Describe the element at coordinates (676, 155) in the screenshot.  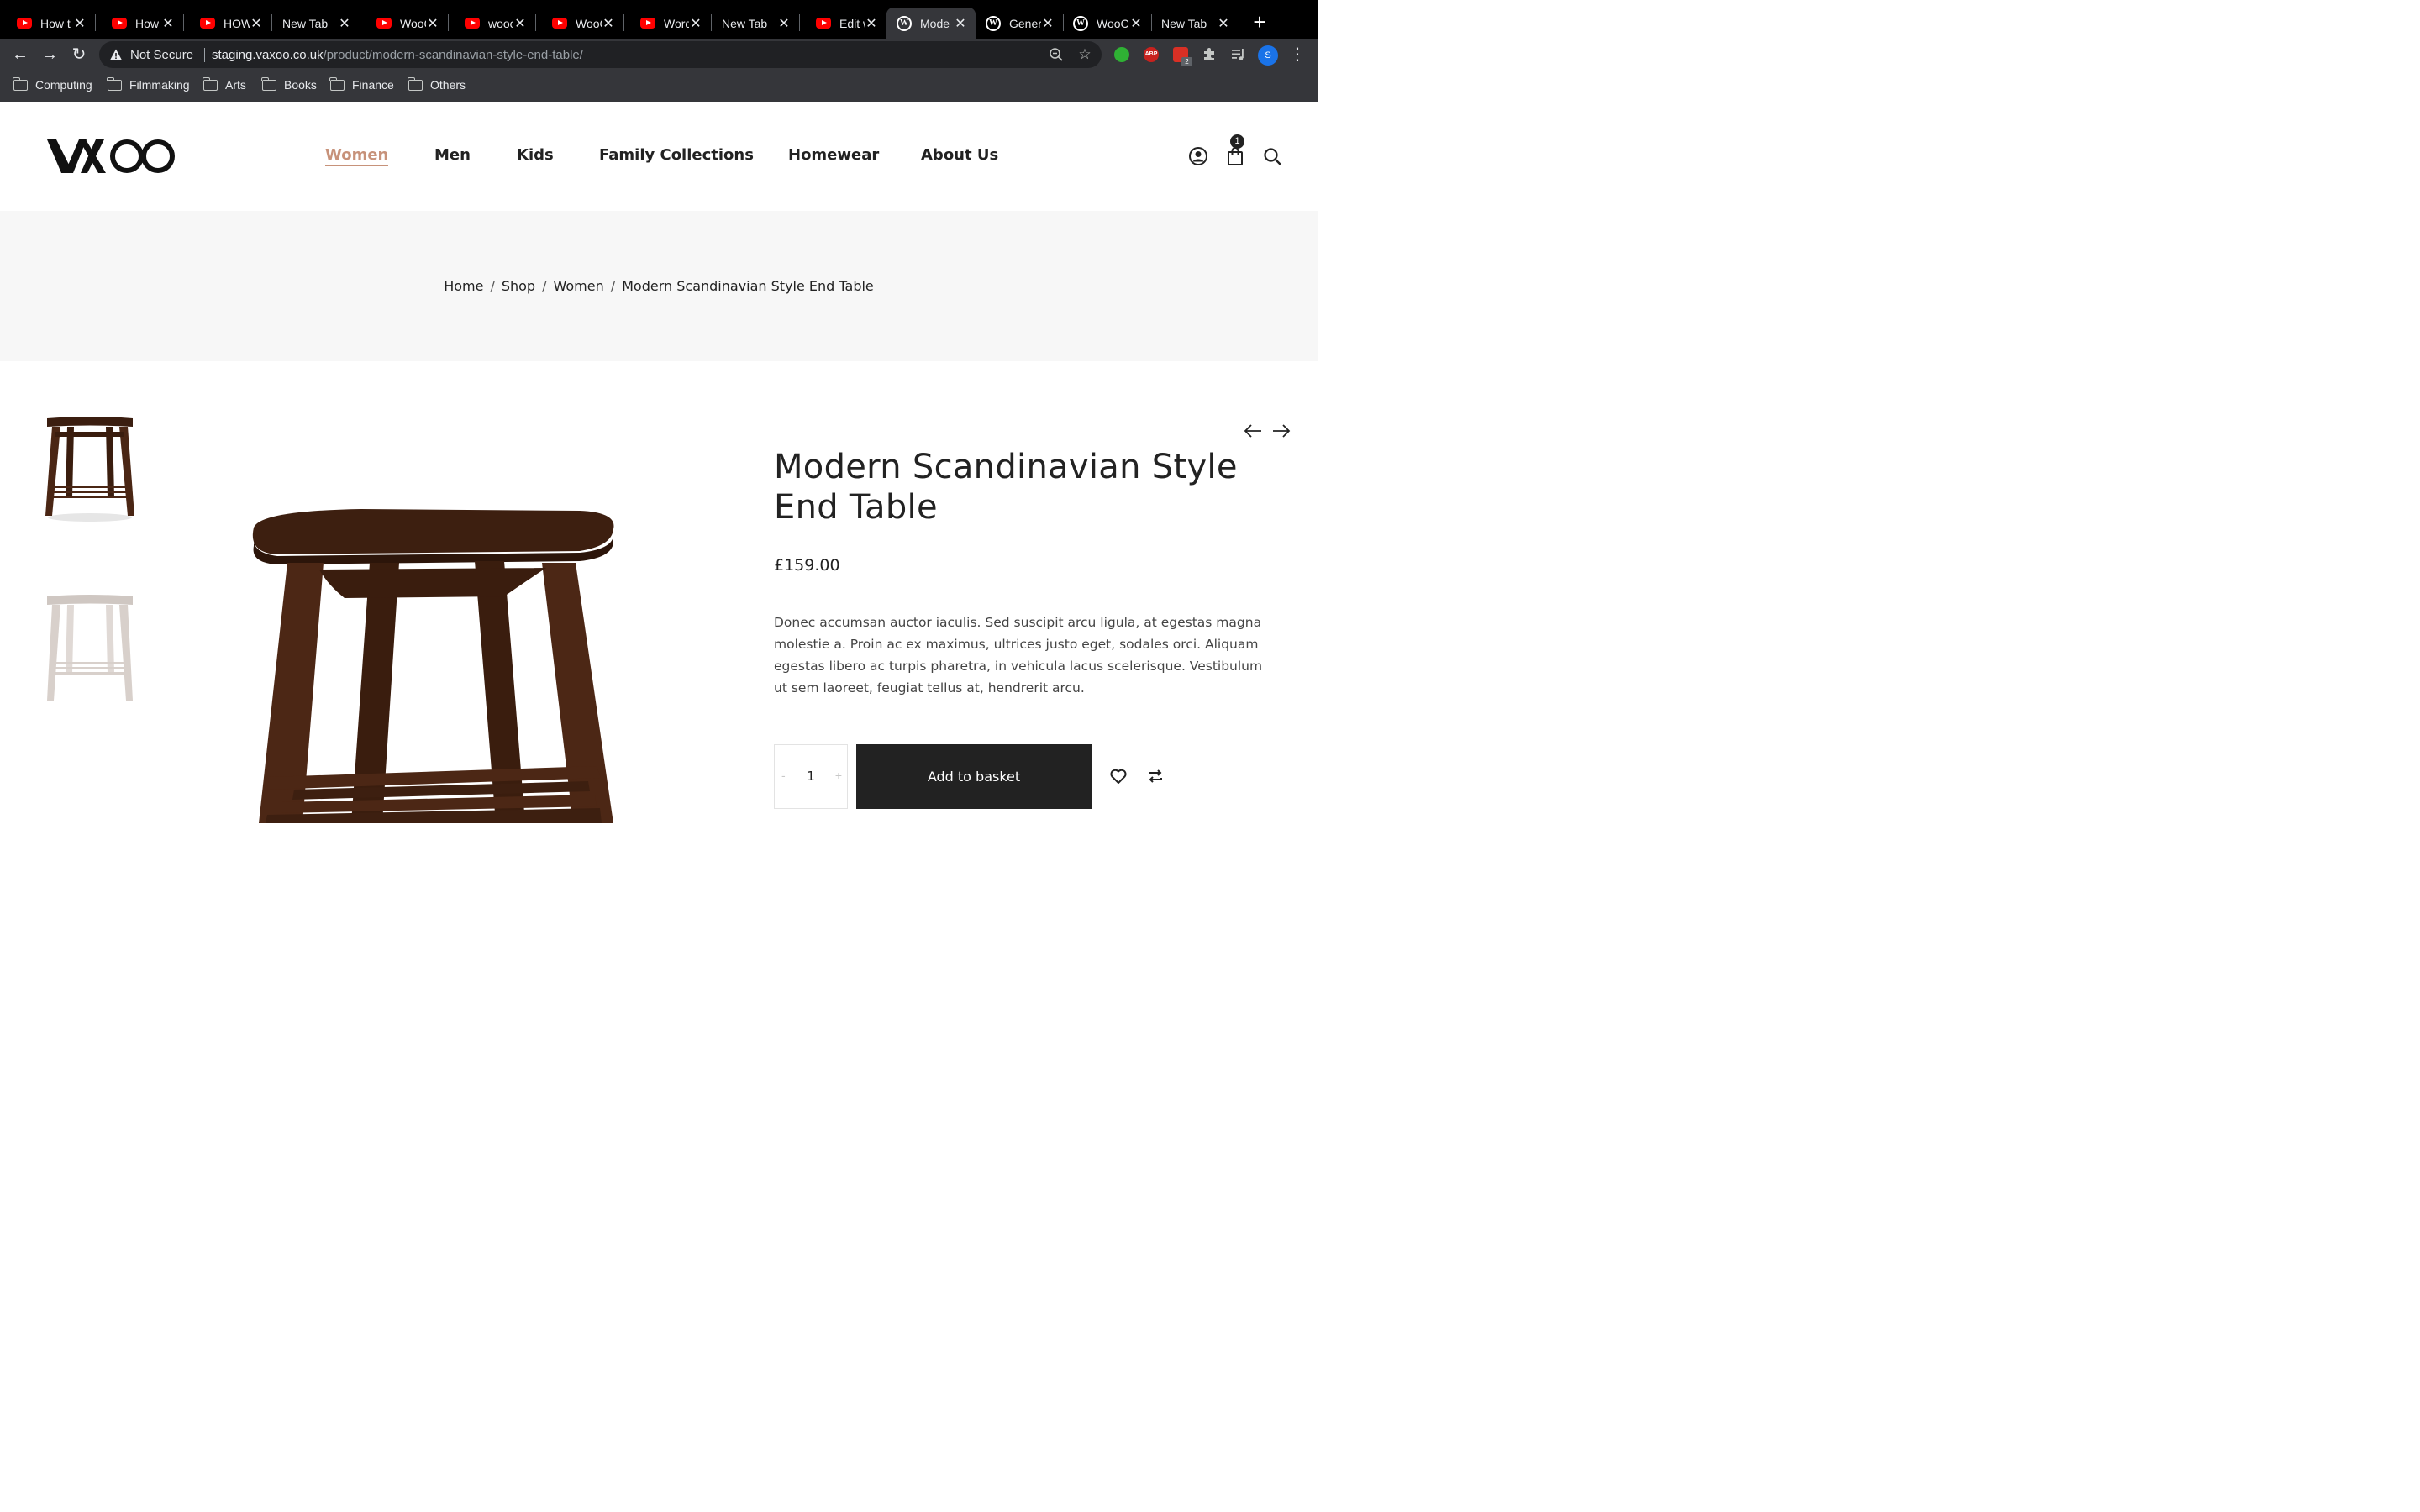
I see `nav-family-collections: Family Collections` at that location.